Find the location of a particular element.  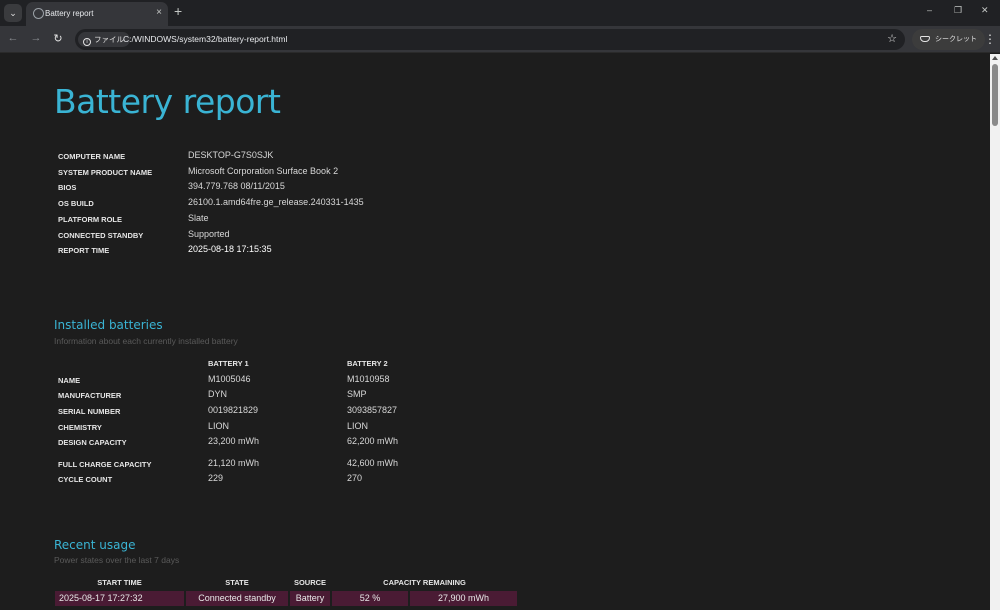

site-info-label: ファイル is located at coordinates (109, 39).